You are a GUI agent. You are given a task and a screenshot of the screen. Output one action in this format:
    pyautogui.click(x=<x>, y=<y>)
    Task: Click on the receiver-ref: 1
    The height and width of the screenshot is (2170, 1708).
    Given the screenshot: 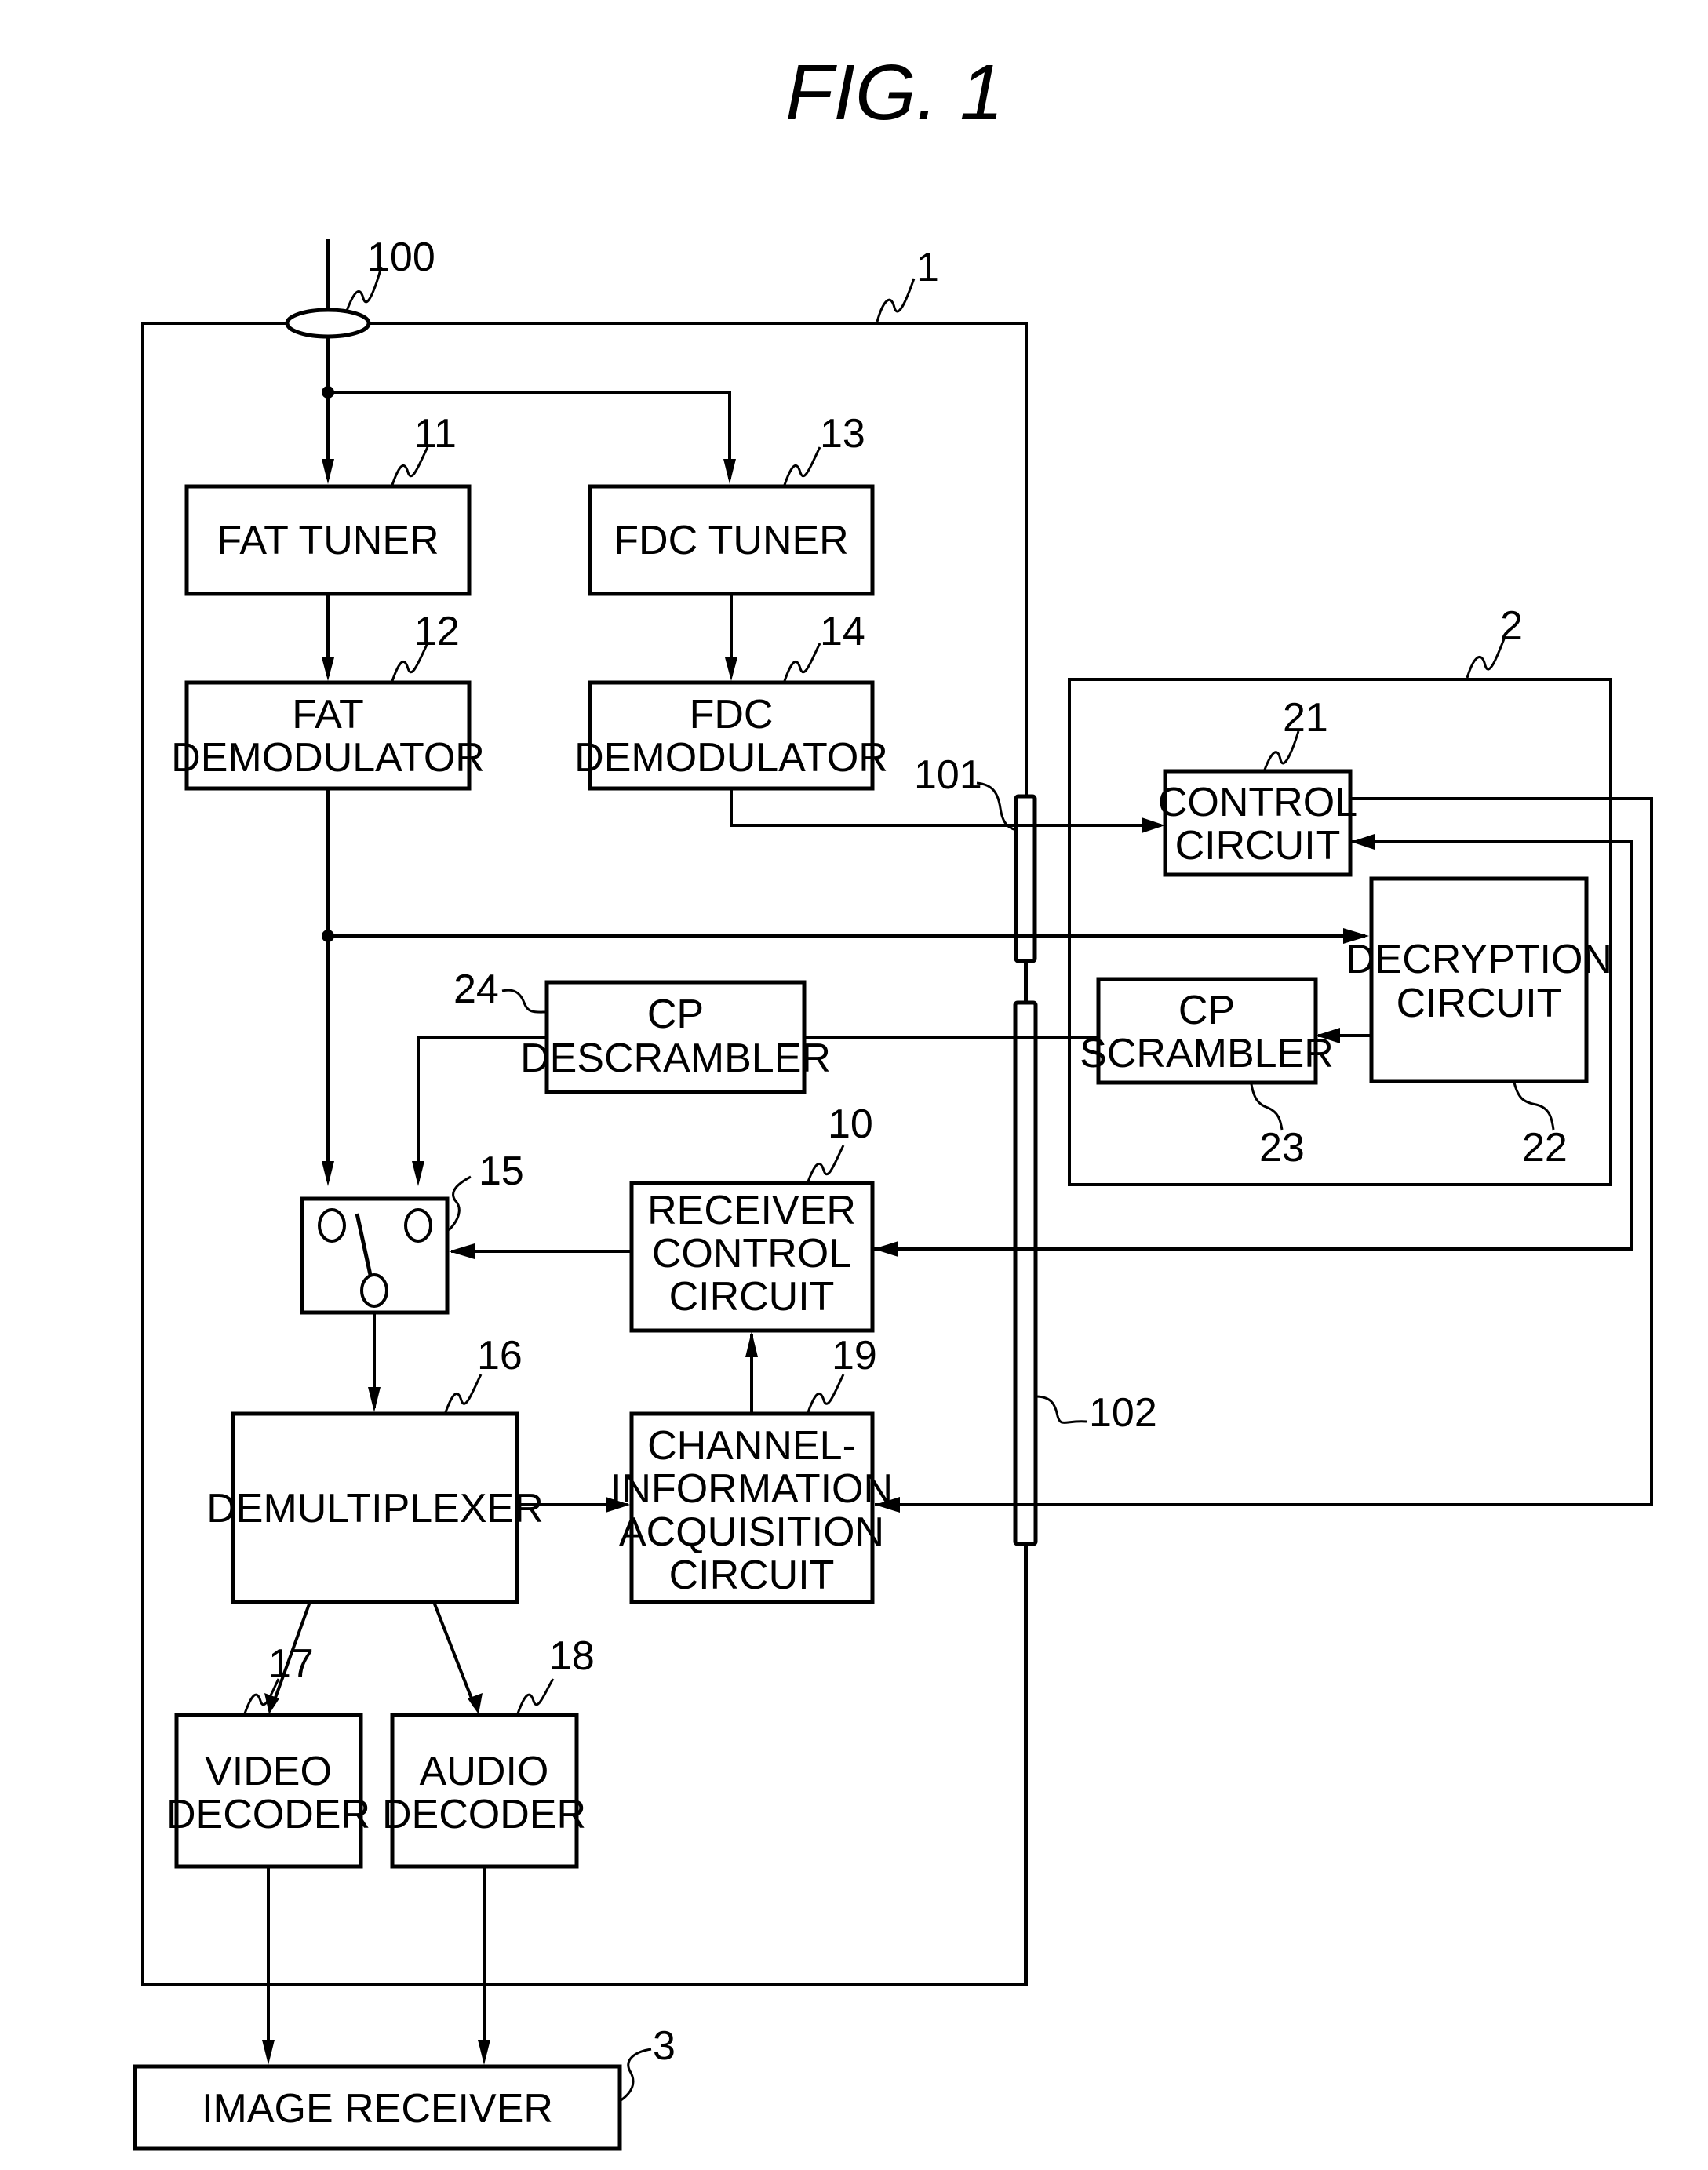 What is the action you would take?
    pyautogui.click(x=927, y=268)
    